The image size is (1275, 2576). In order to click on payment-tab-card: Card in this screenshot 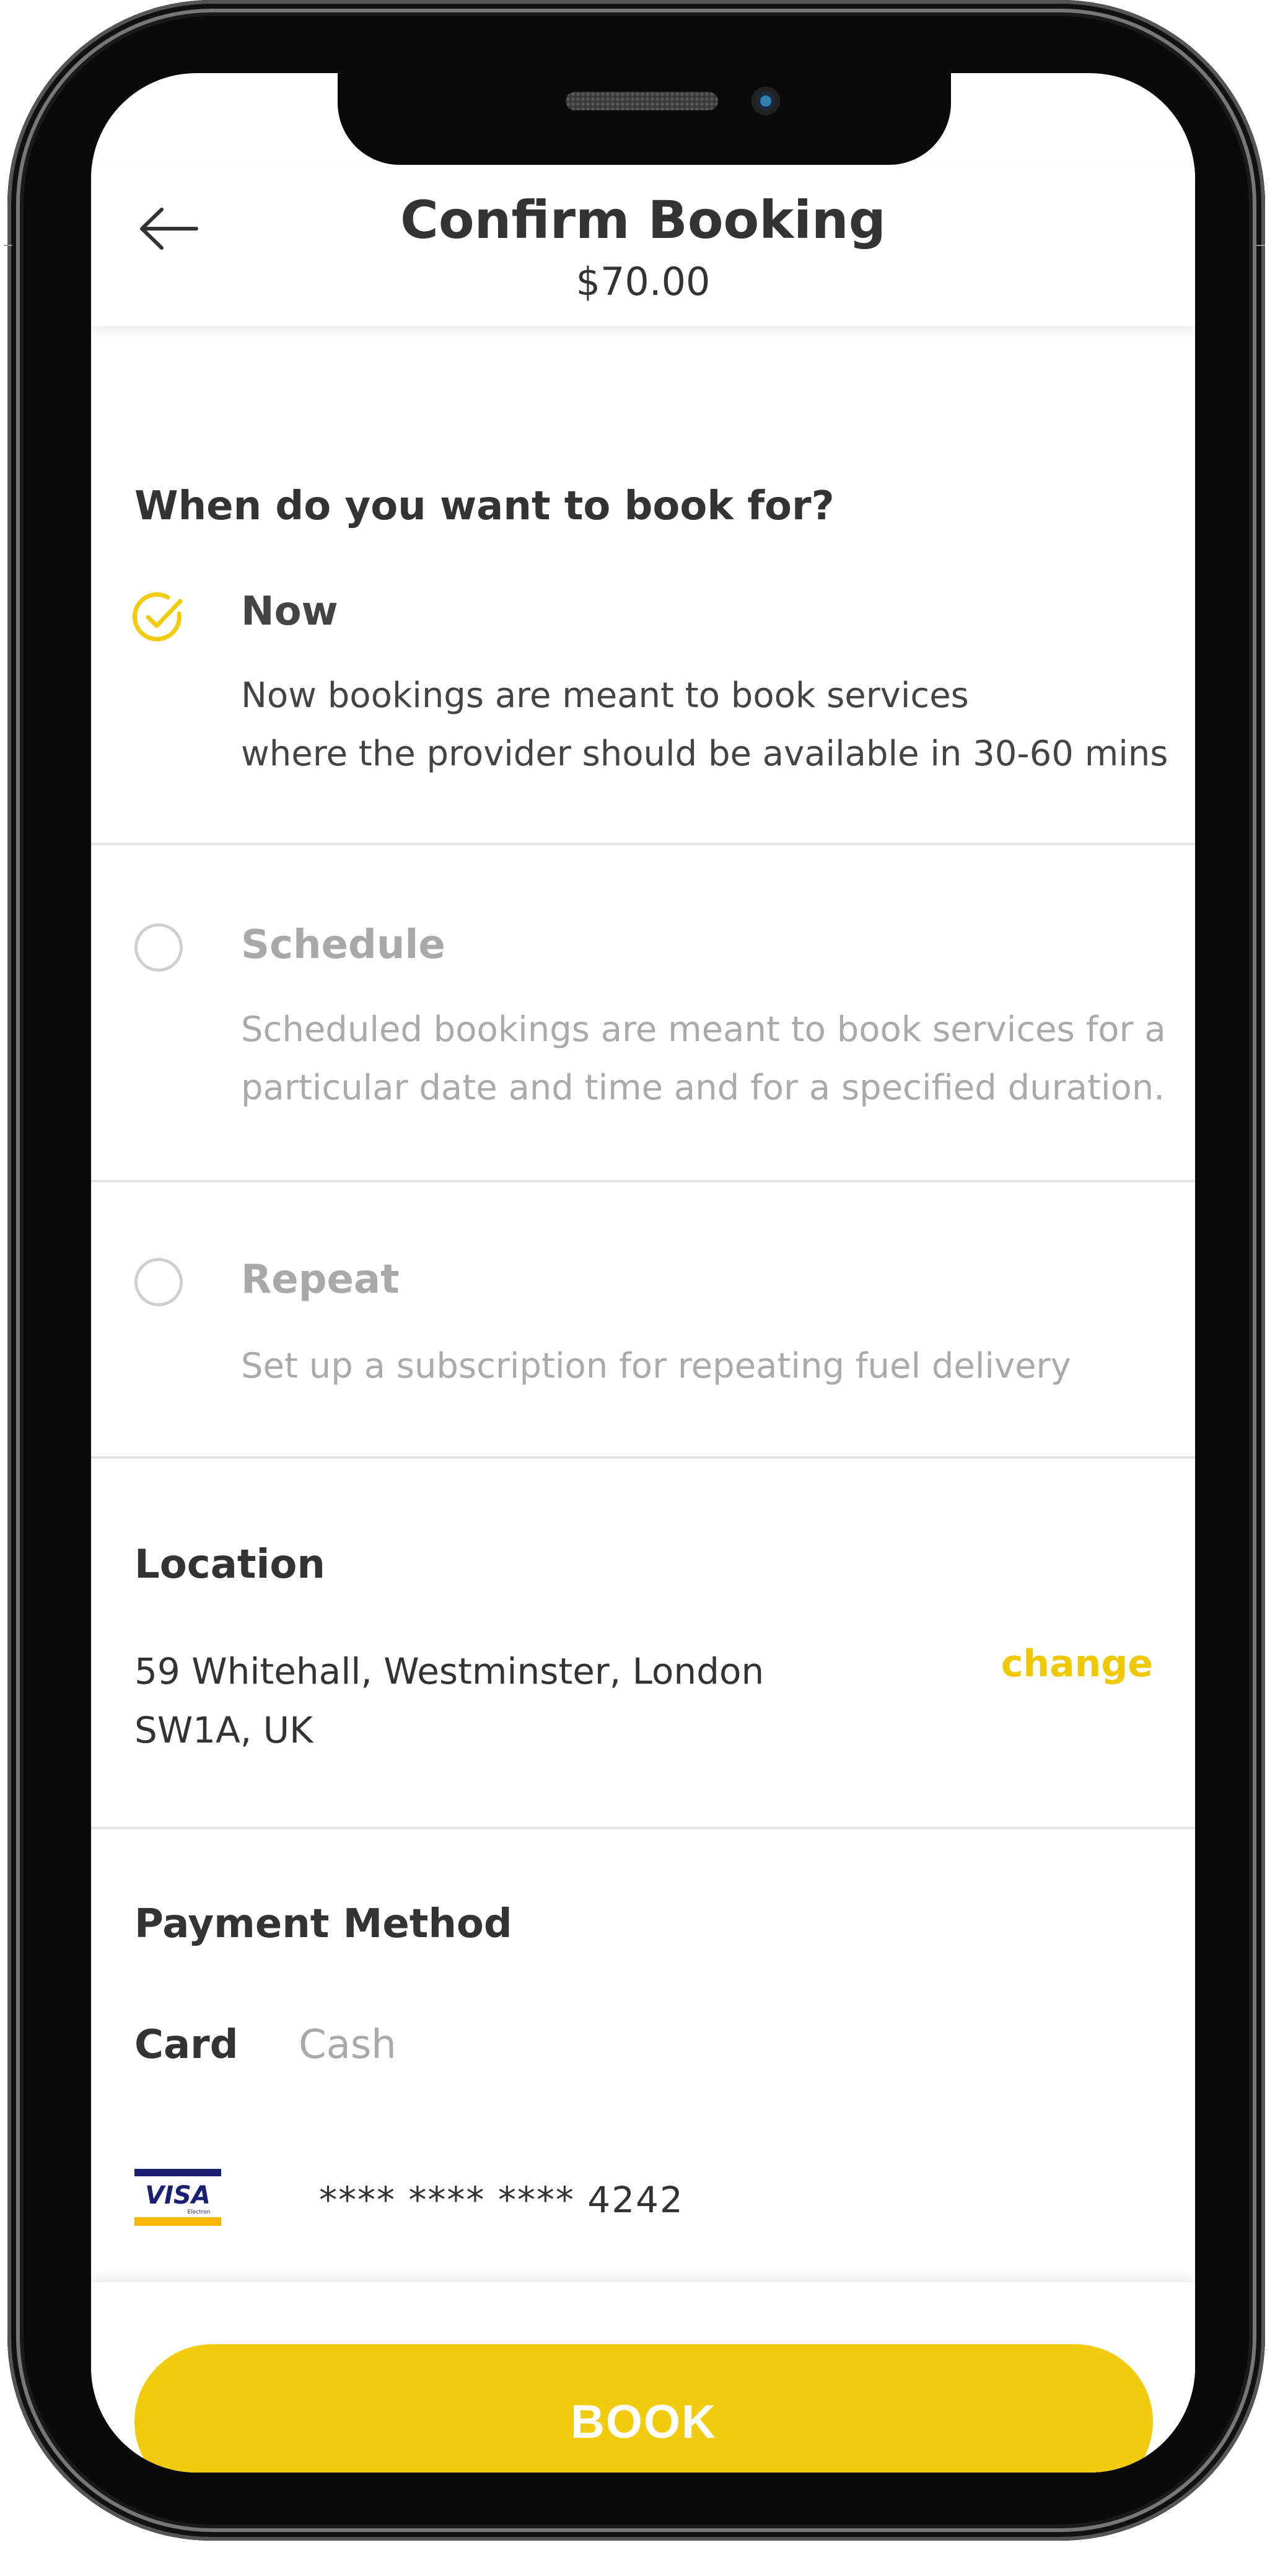, I will do `click(186, 2045)`.